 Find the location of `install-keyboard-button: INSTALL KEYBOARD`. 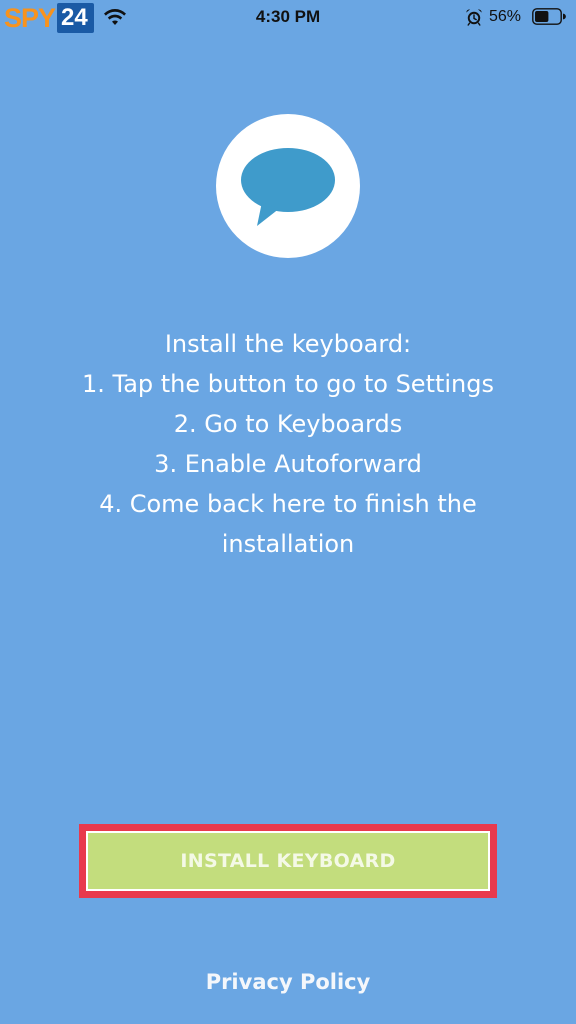

install-keyboard-button: INSTALL KEYBOARD is located at coordinates (288, 861).